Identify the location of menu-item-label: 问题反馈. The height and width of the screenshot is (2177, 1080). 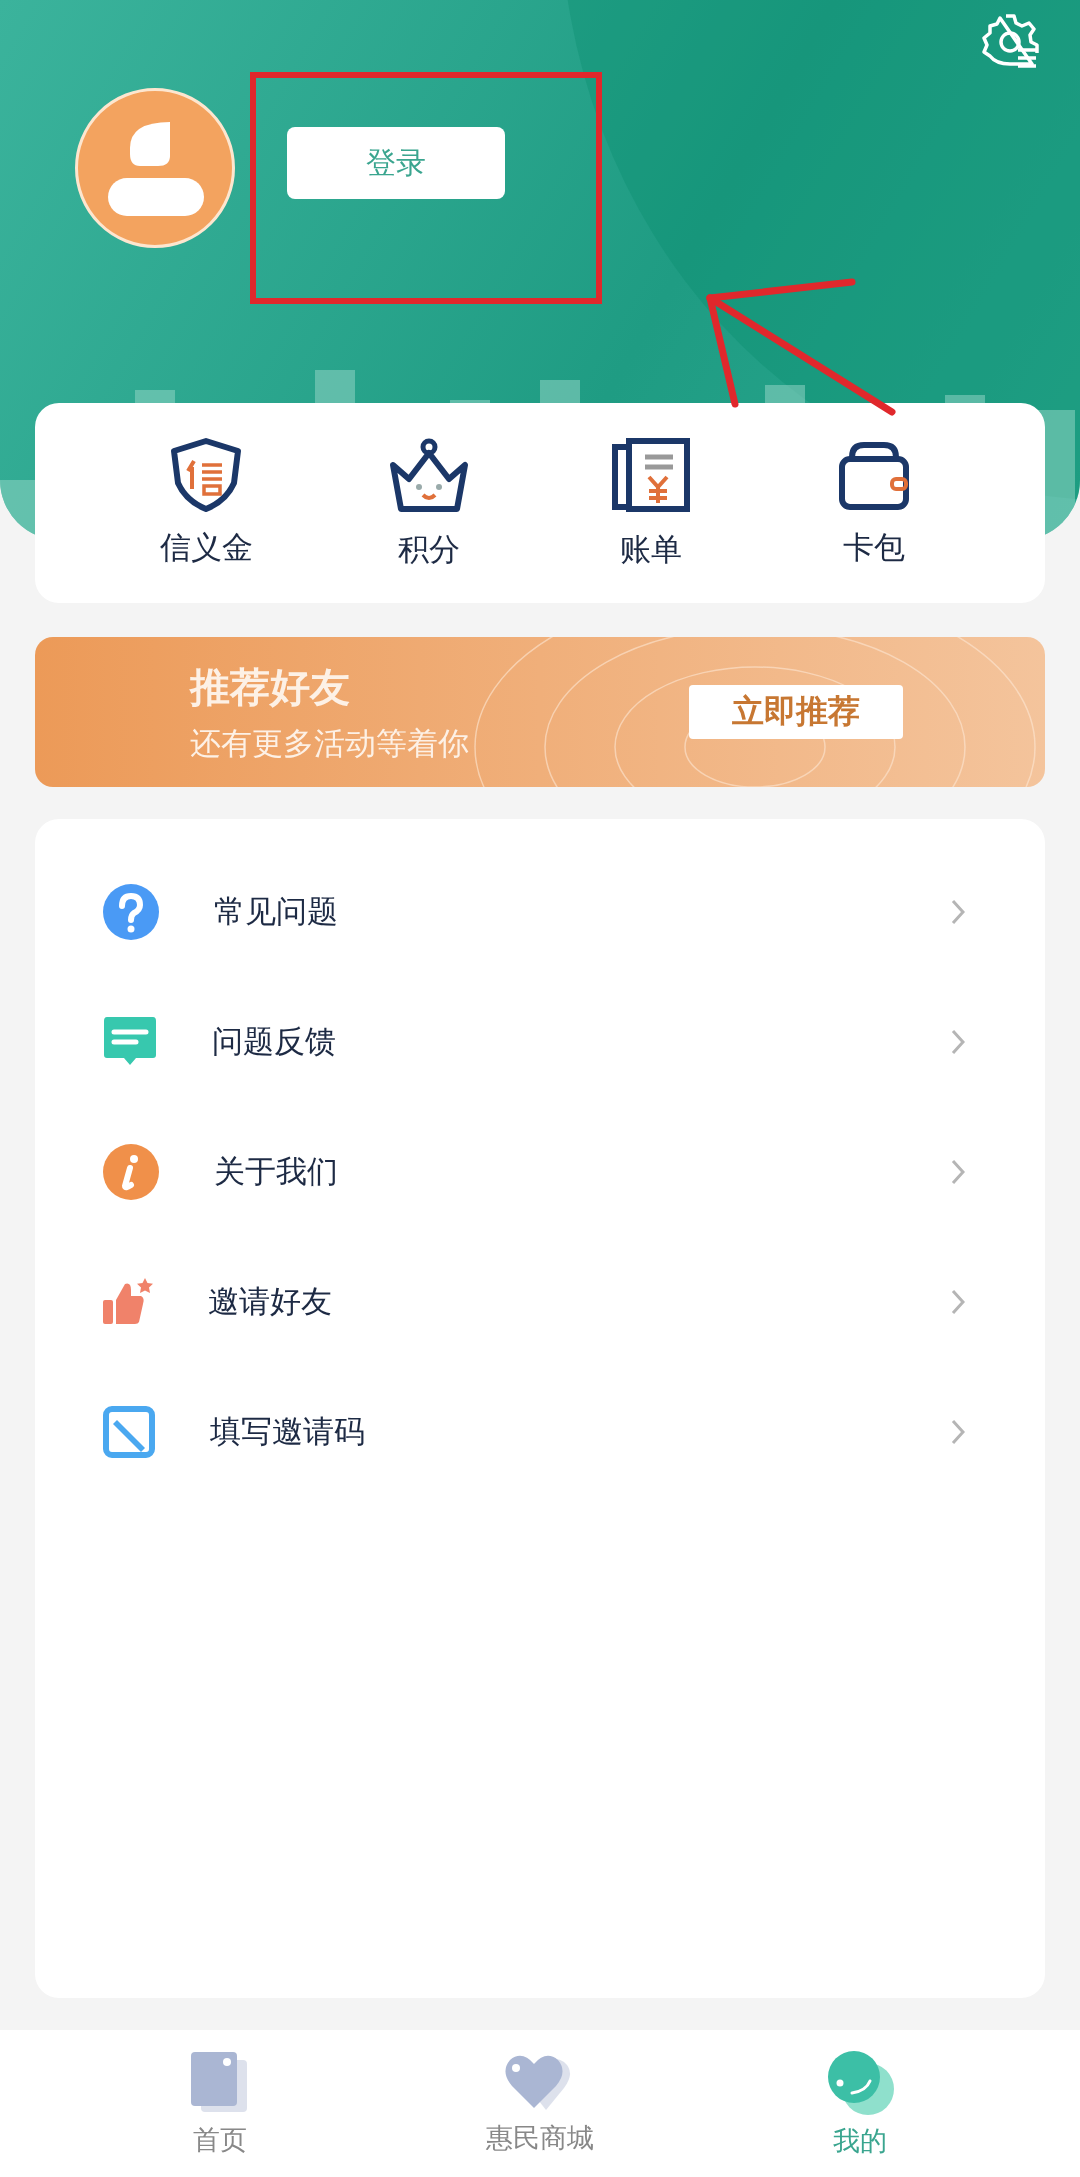
(581, 1042).